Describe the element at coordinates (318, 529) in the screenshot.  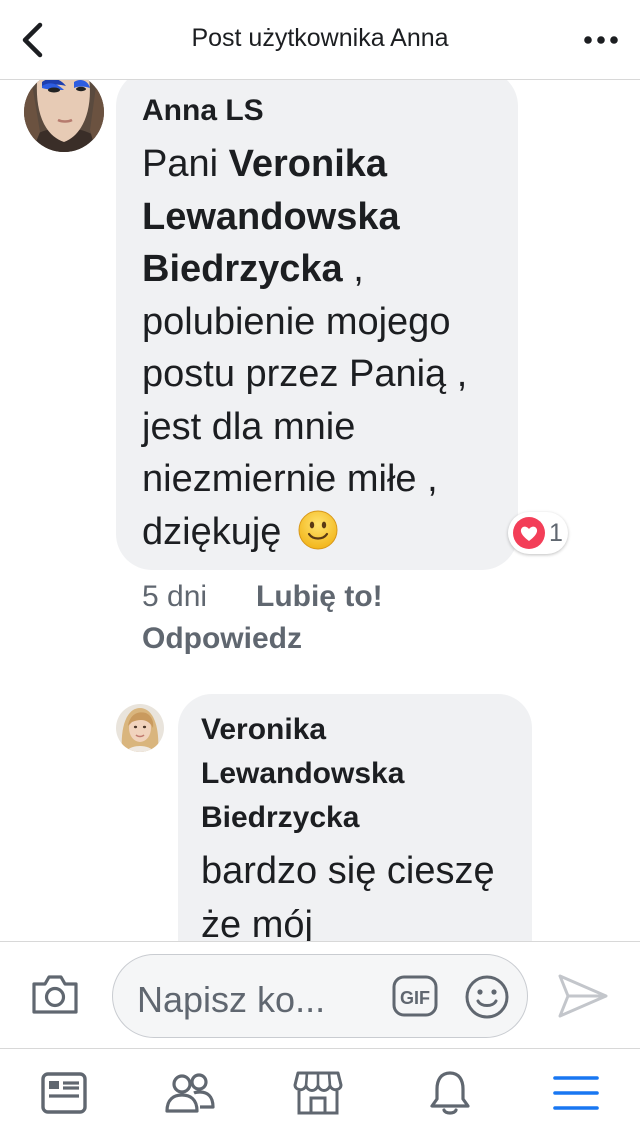
I see `smile-emoji` at that location.